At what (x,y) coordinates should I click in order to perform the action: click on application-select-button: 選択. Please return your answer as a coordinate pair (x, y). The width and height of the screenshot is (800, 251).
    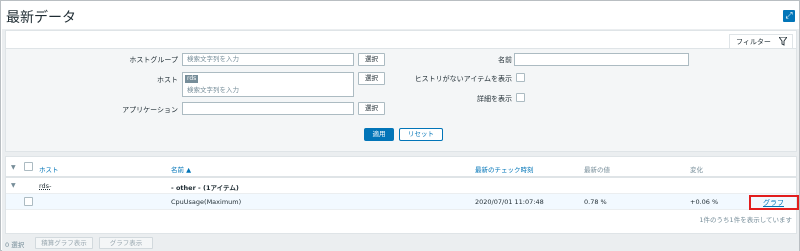
    Looking at the image, I should click on (371, 108).